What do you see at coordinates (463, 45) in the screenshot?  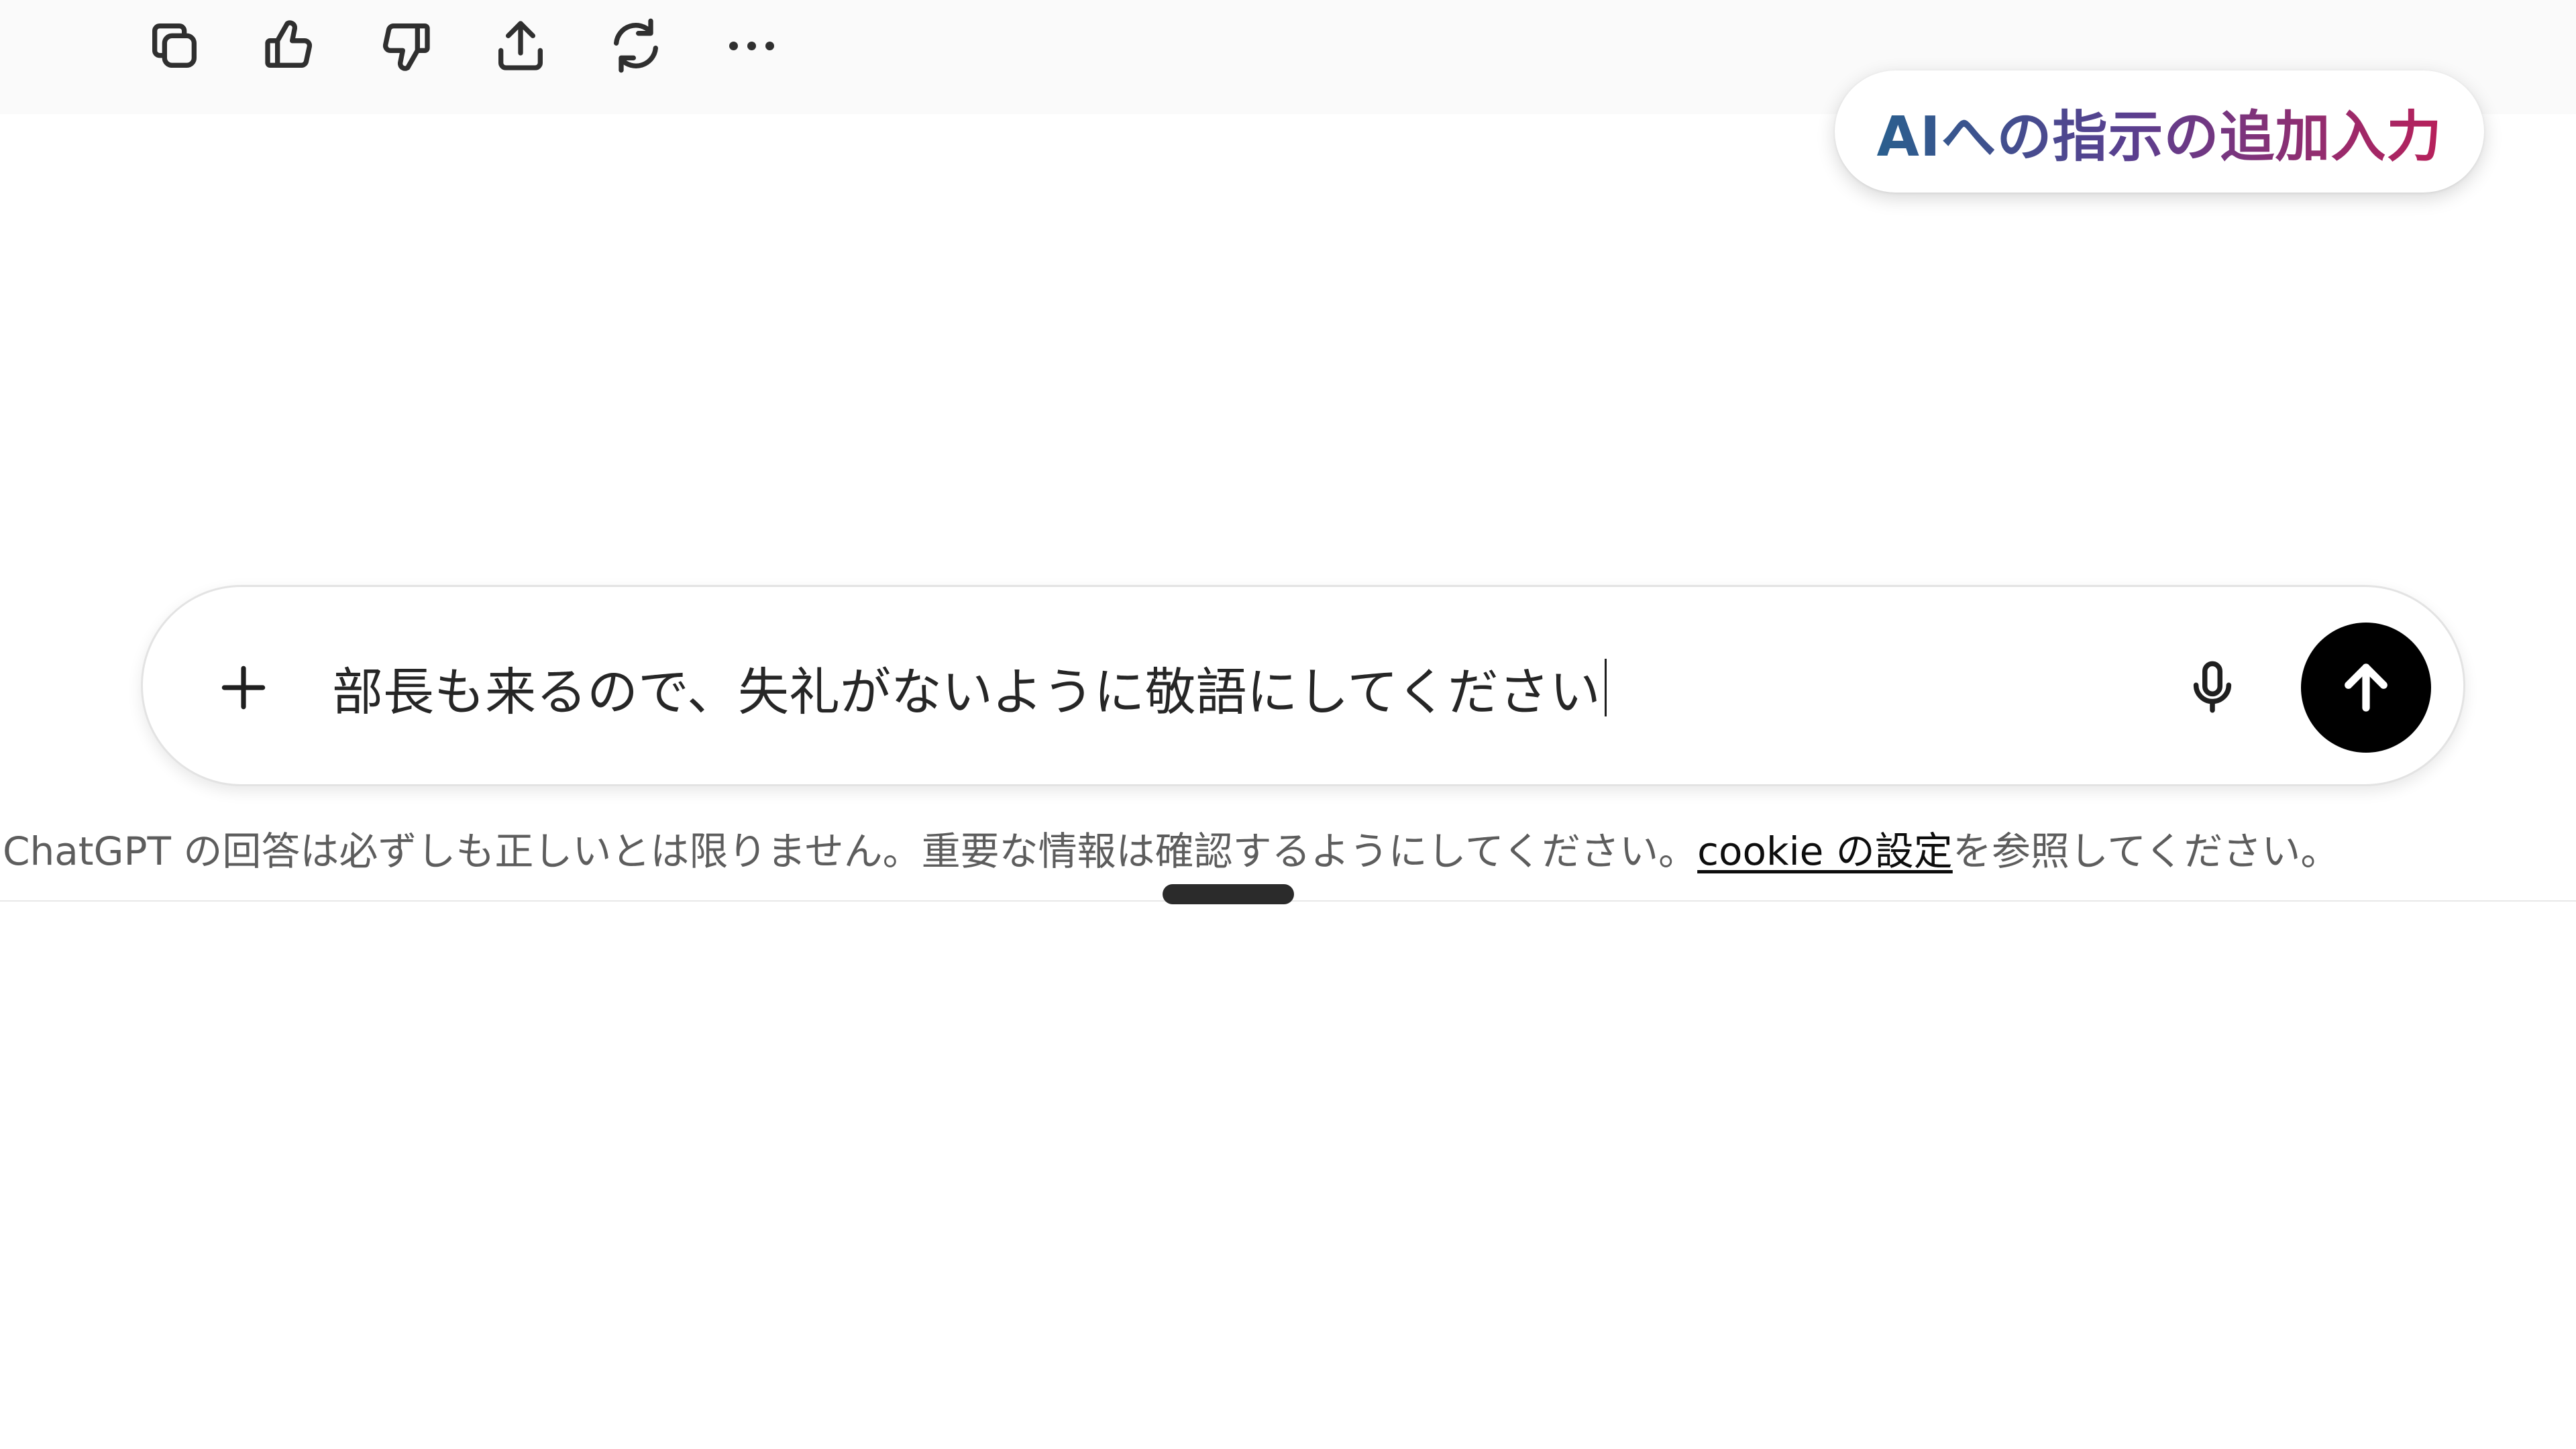 I see `message-action-bar` at bounding box center [463, 45].